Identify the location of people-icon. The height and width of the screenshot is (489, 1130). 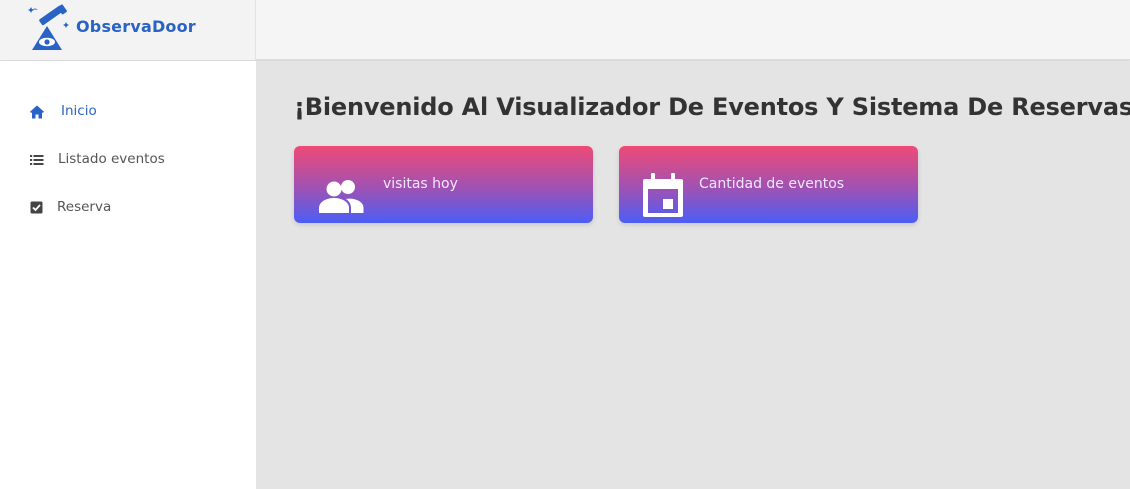
(341, 196).